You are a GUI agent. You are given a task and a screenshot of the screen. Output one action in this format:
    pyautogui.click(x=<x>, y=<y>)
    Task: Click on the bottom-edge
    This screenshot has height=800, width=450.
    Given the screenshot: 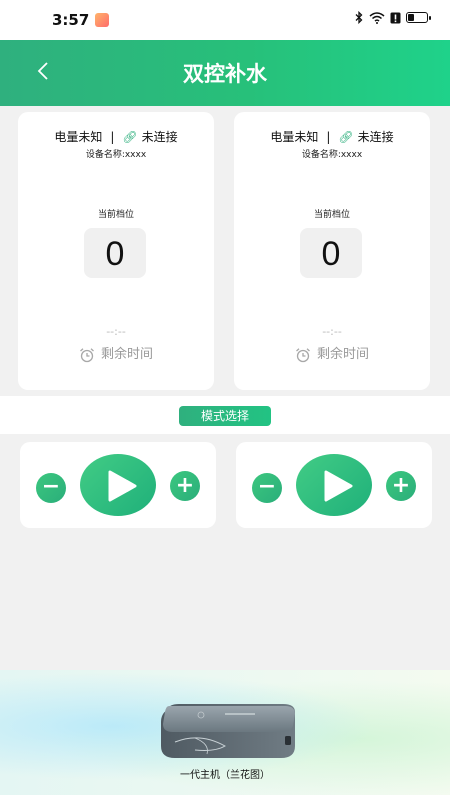 What is the action you would take?
    pyautogui.click(x=225, y=797)
    